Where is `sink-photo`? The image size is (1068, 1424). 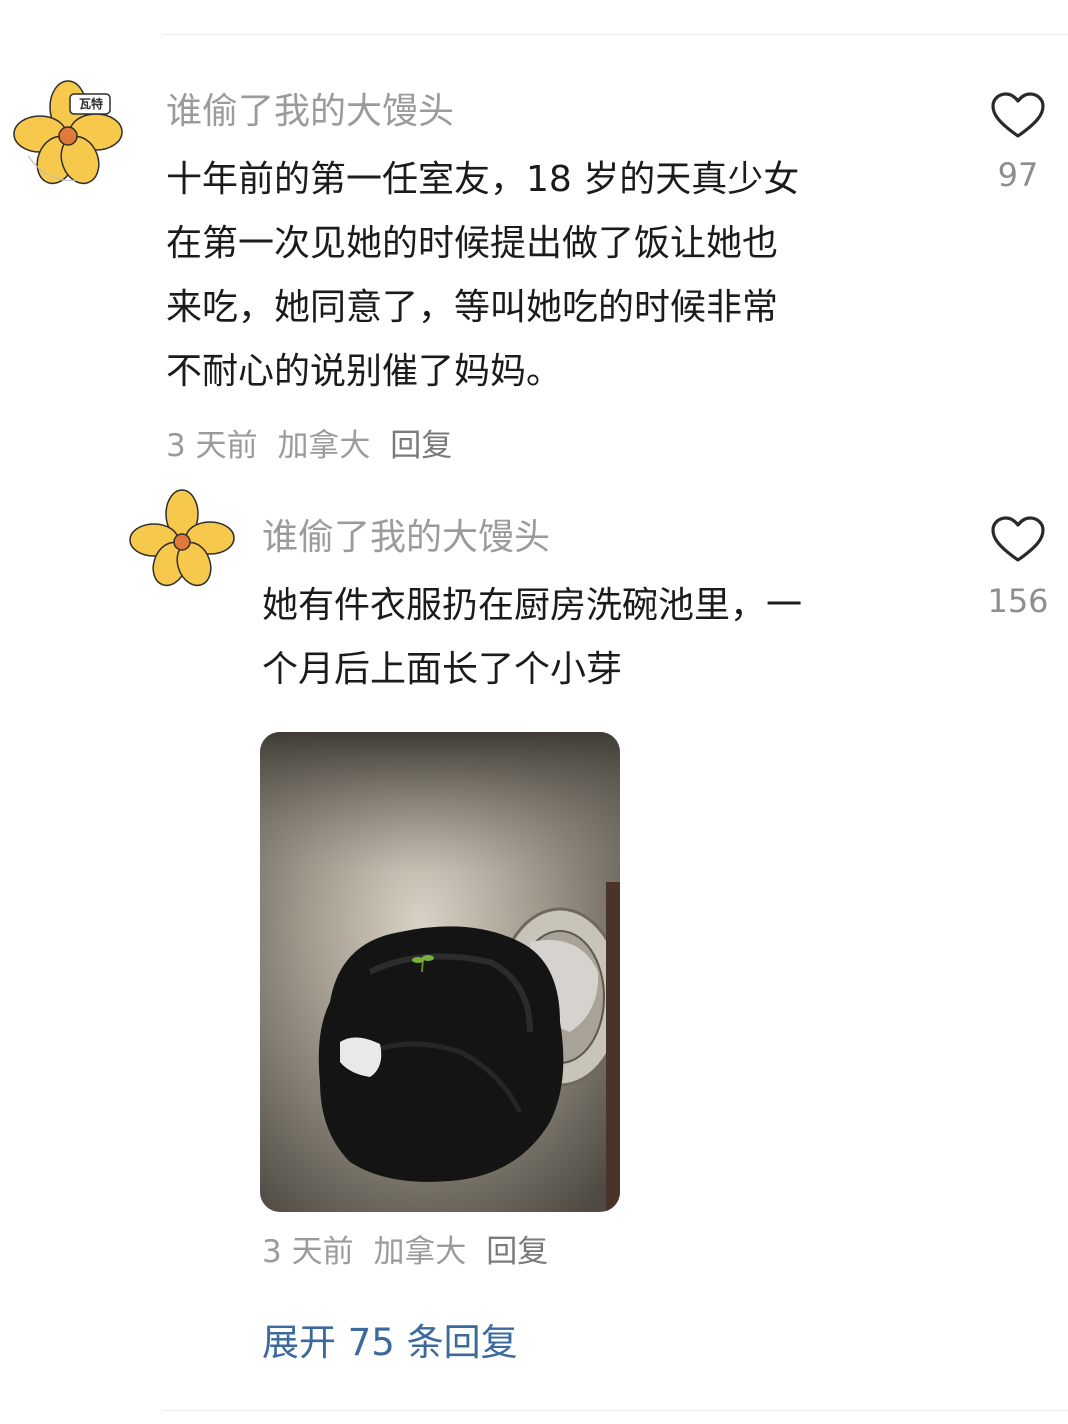
sink-photo is located at coordinates (440, 972).